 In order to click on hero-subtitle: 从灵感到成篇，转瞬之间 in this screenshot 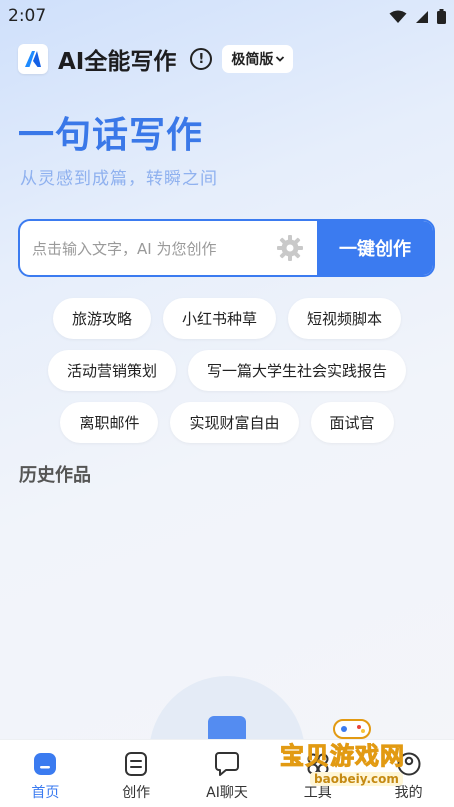, I will do `click(119, 179)`.